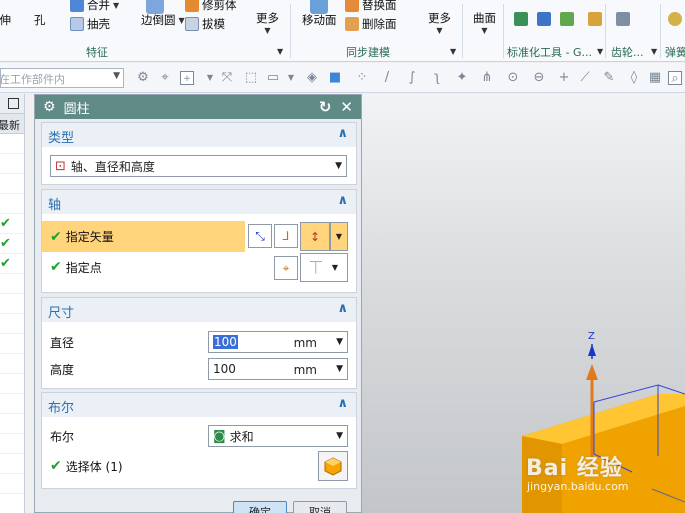  What do you see at coordinates (462, 78) in the screenshot?
I see `node-icon: ✦` at bounding box center [462, 78].